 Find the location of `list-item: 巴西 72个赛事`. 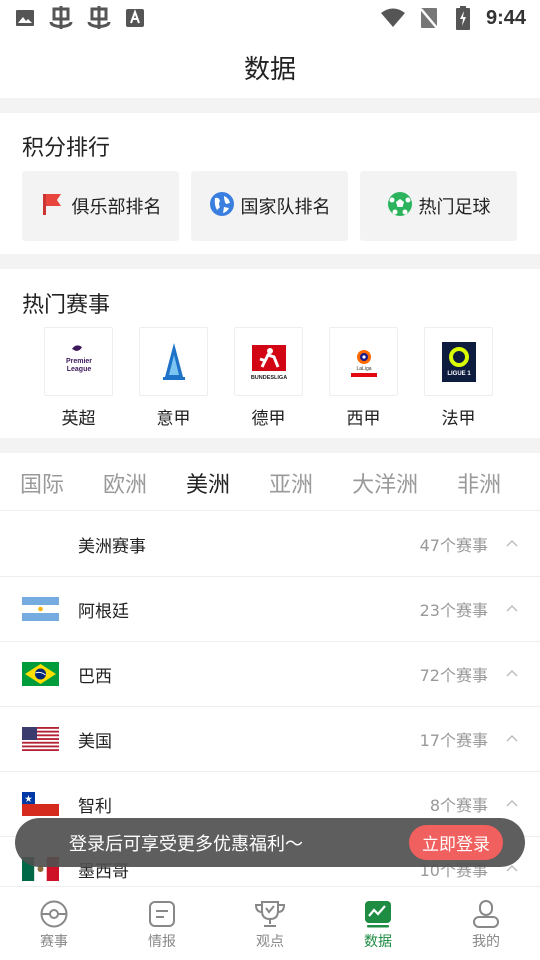

list-item: 巴西 72个赛事 is located at coordinates (270, 674).